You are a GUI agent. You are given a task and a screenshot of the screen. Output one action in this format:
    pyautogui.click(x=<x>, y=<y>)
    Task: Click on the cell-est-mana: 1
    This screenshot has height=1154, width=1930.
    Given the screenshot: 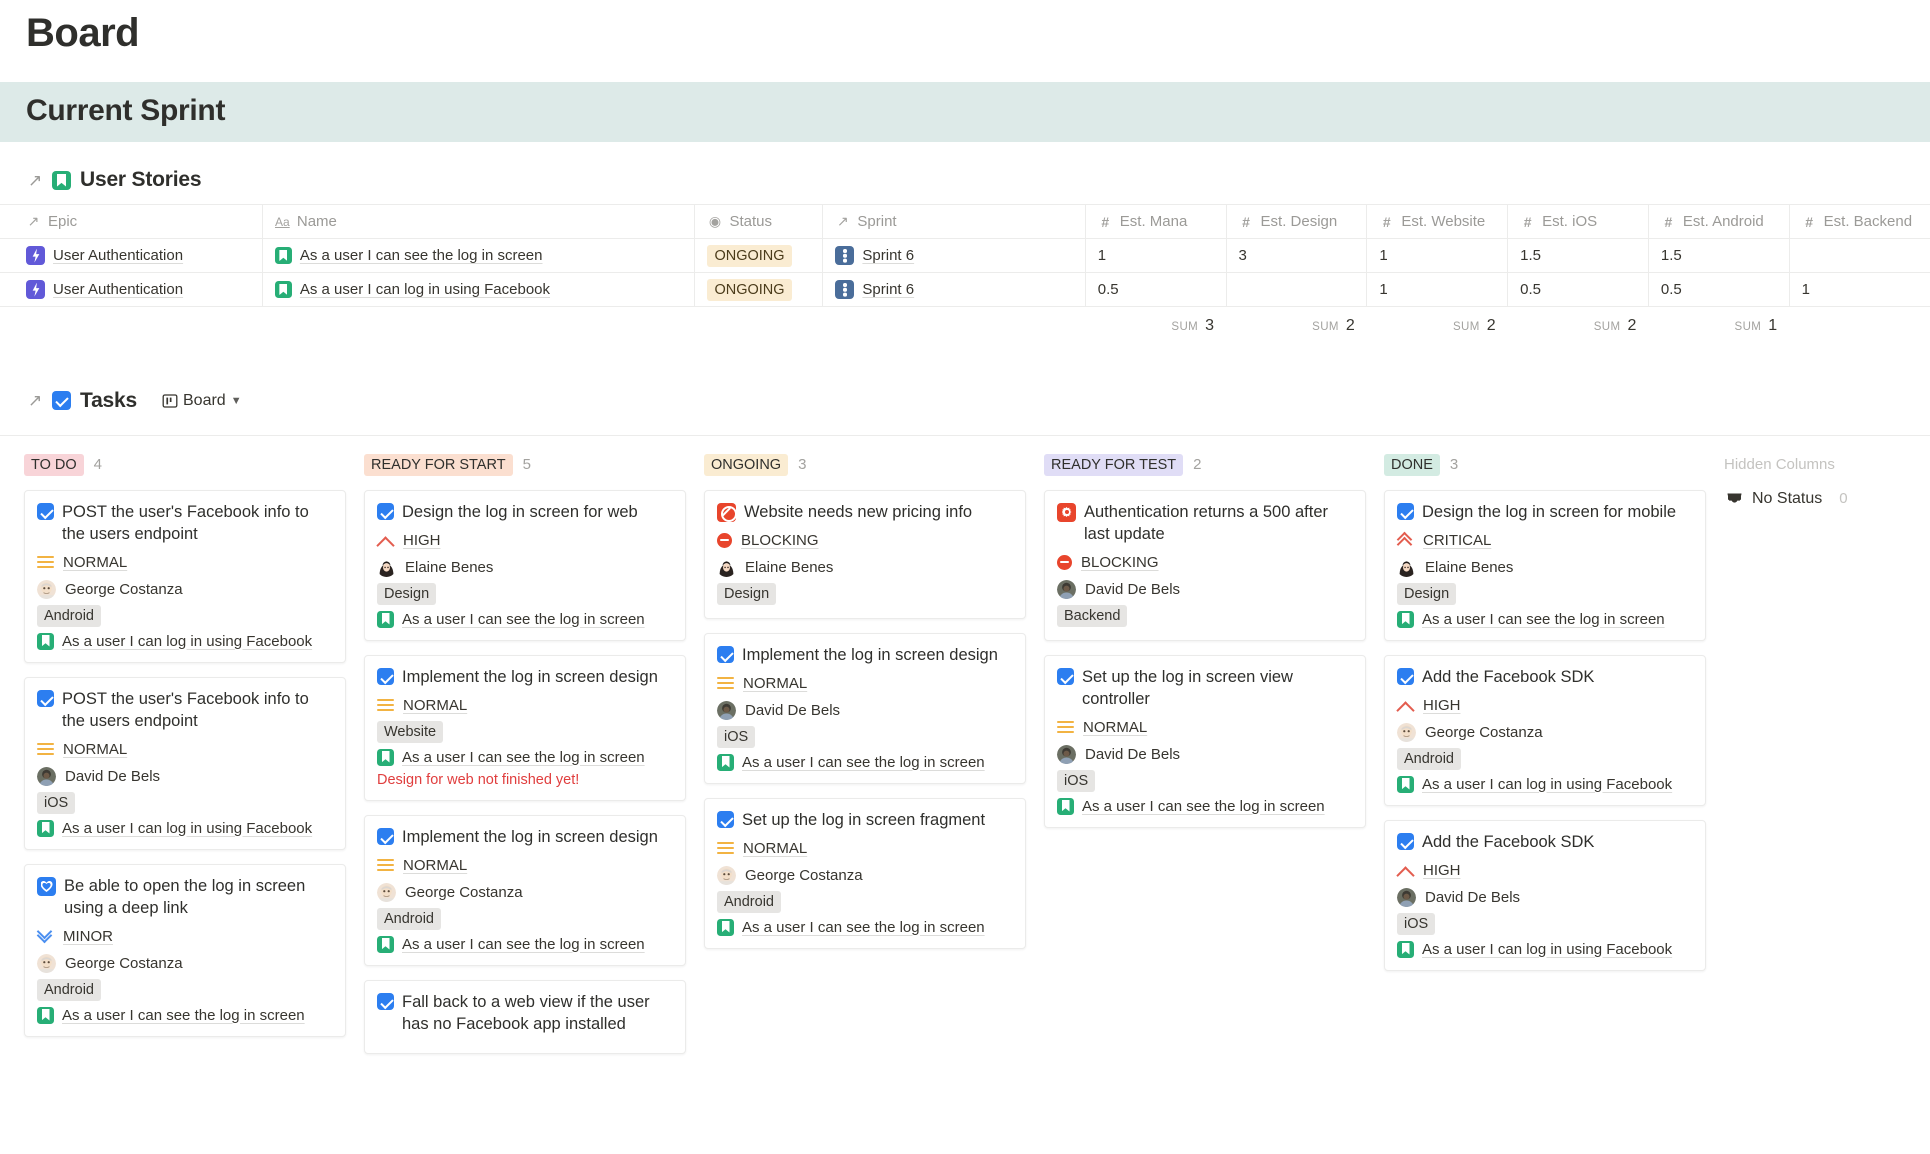 What is the action you would take?
    pyautogui.click(x=1156, y=255)
    